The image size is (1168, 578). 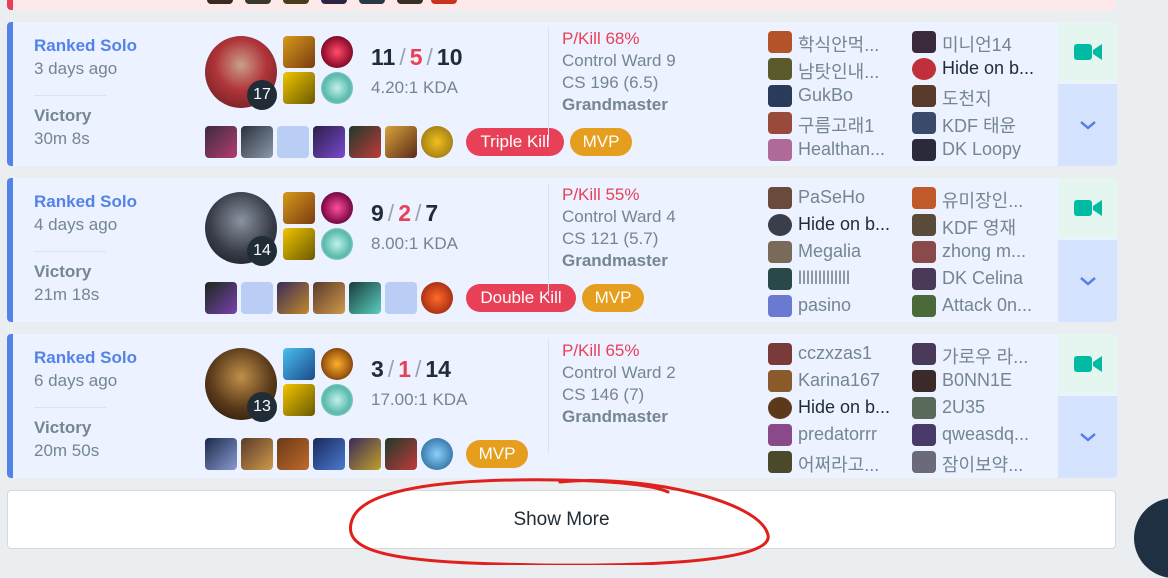 I want to click on match-duration: 21m 18s, so click(x=67, y=294).